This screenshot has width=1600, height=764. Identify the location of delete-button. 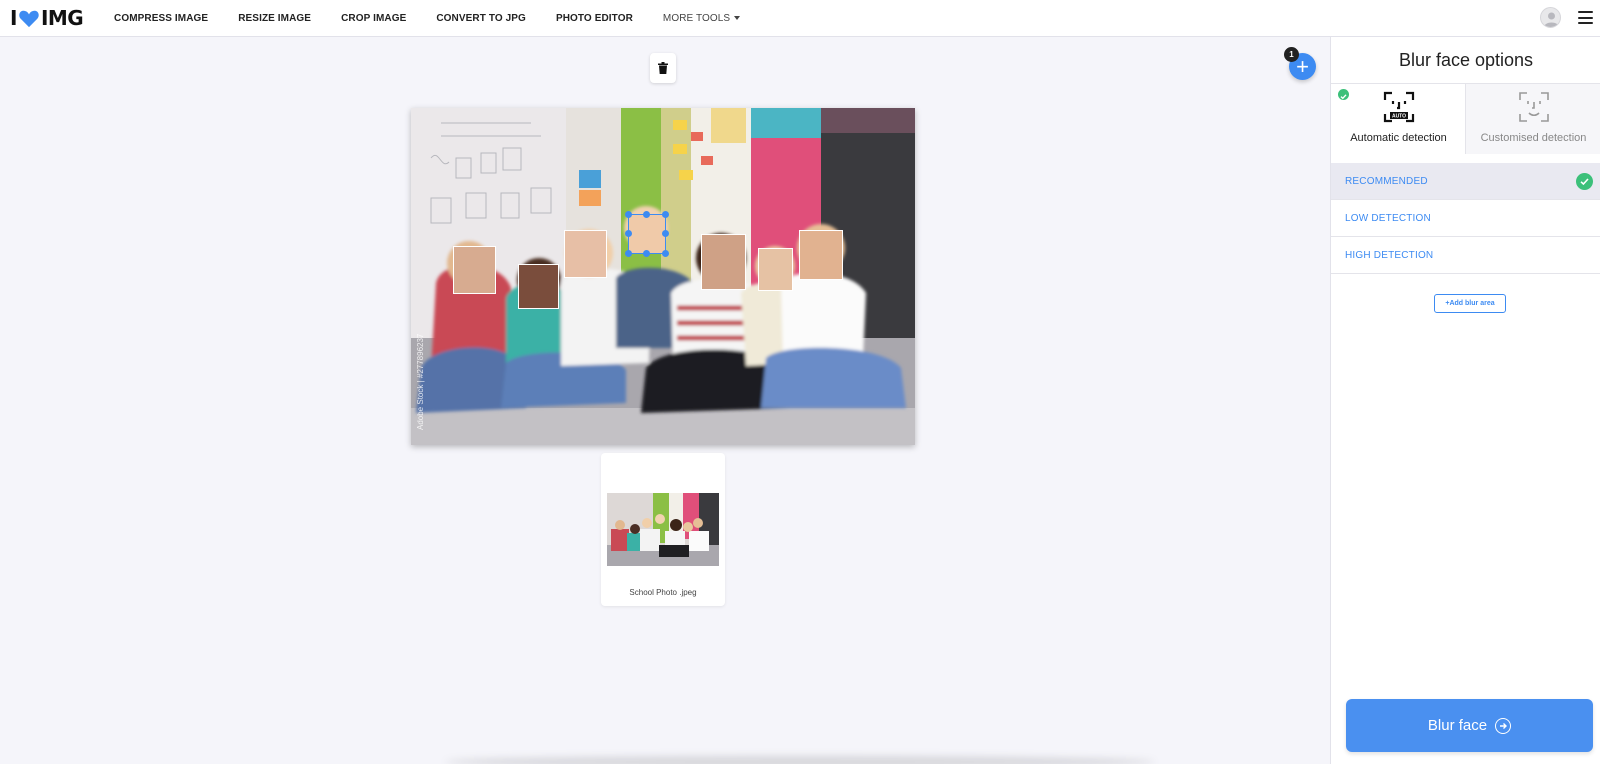
(663, 68).